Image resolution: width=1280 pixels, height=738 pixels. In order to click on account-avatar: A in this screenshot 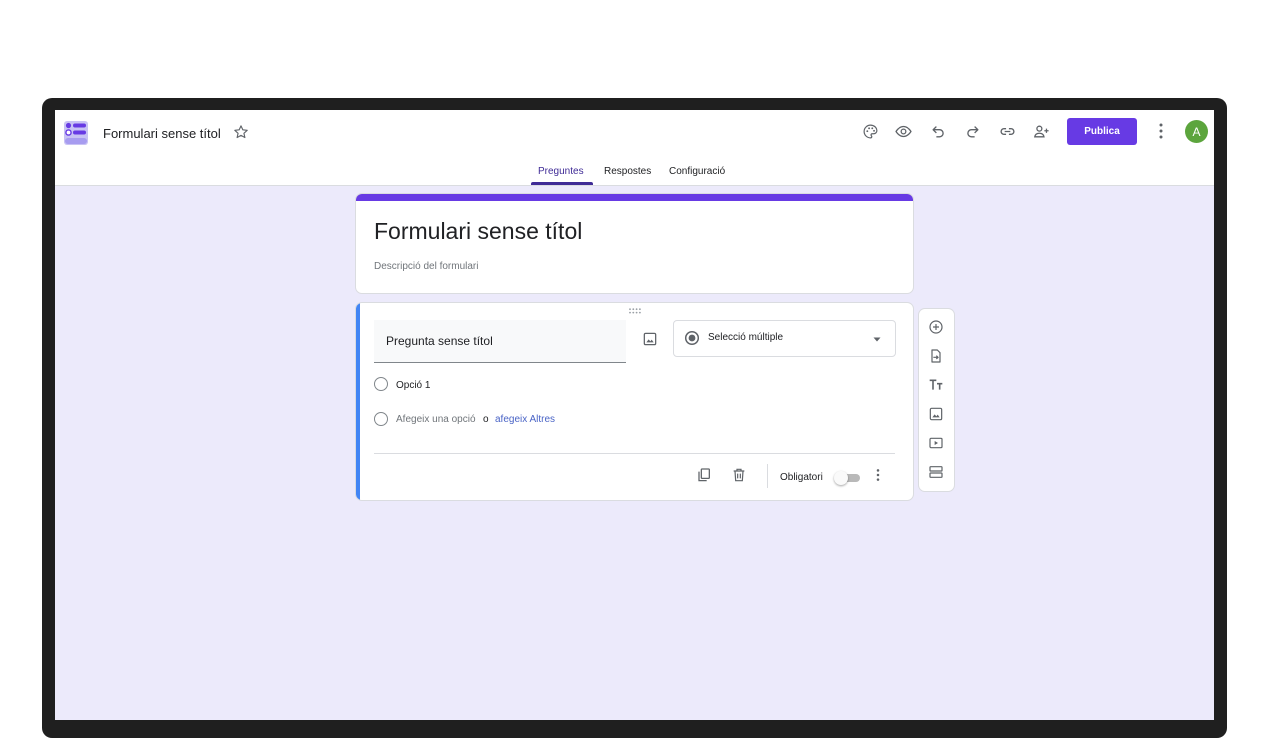, I will do `click(1196, 131)`.